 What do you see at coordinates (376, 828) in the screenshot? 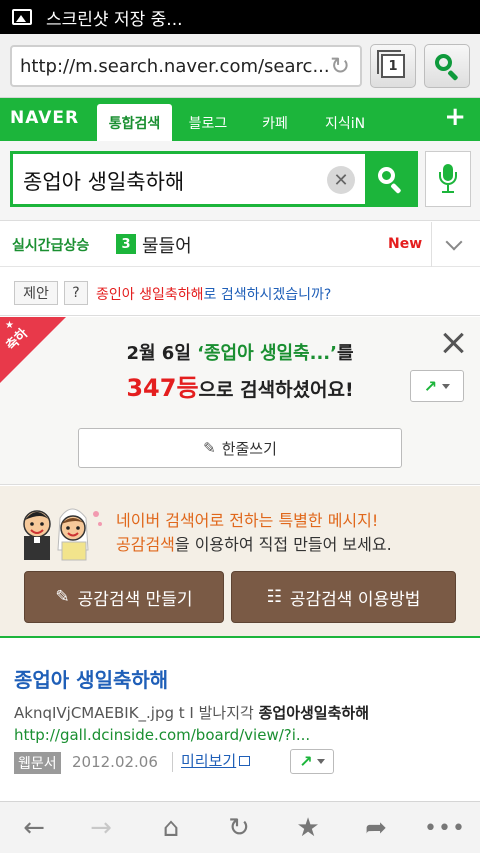
I see `share-arrow-icon: ➦` at bounding box center [376, 828].